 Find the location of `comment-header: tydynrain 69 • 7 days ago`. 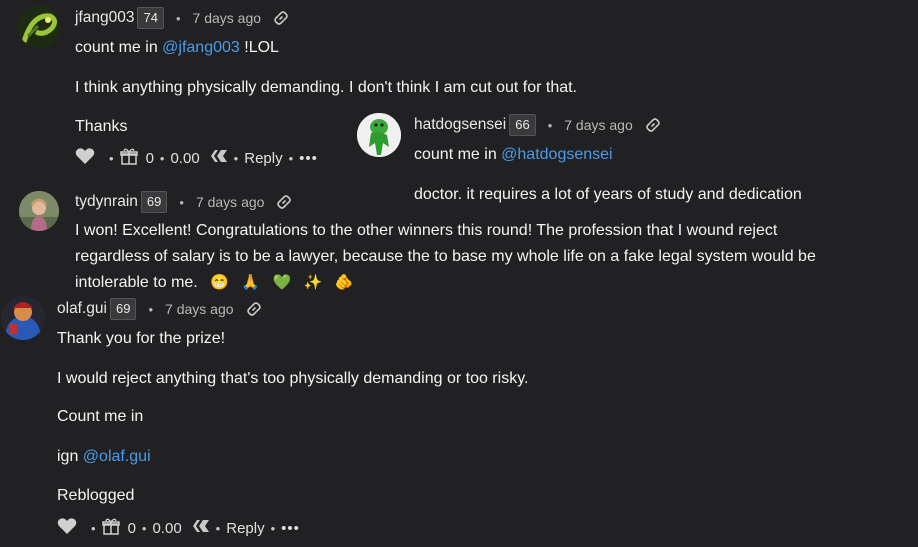

comment-header: tydynrain 69 • 7 days ago is located at coordinates (183, 202).